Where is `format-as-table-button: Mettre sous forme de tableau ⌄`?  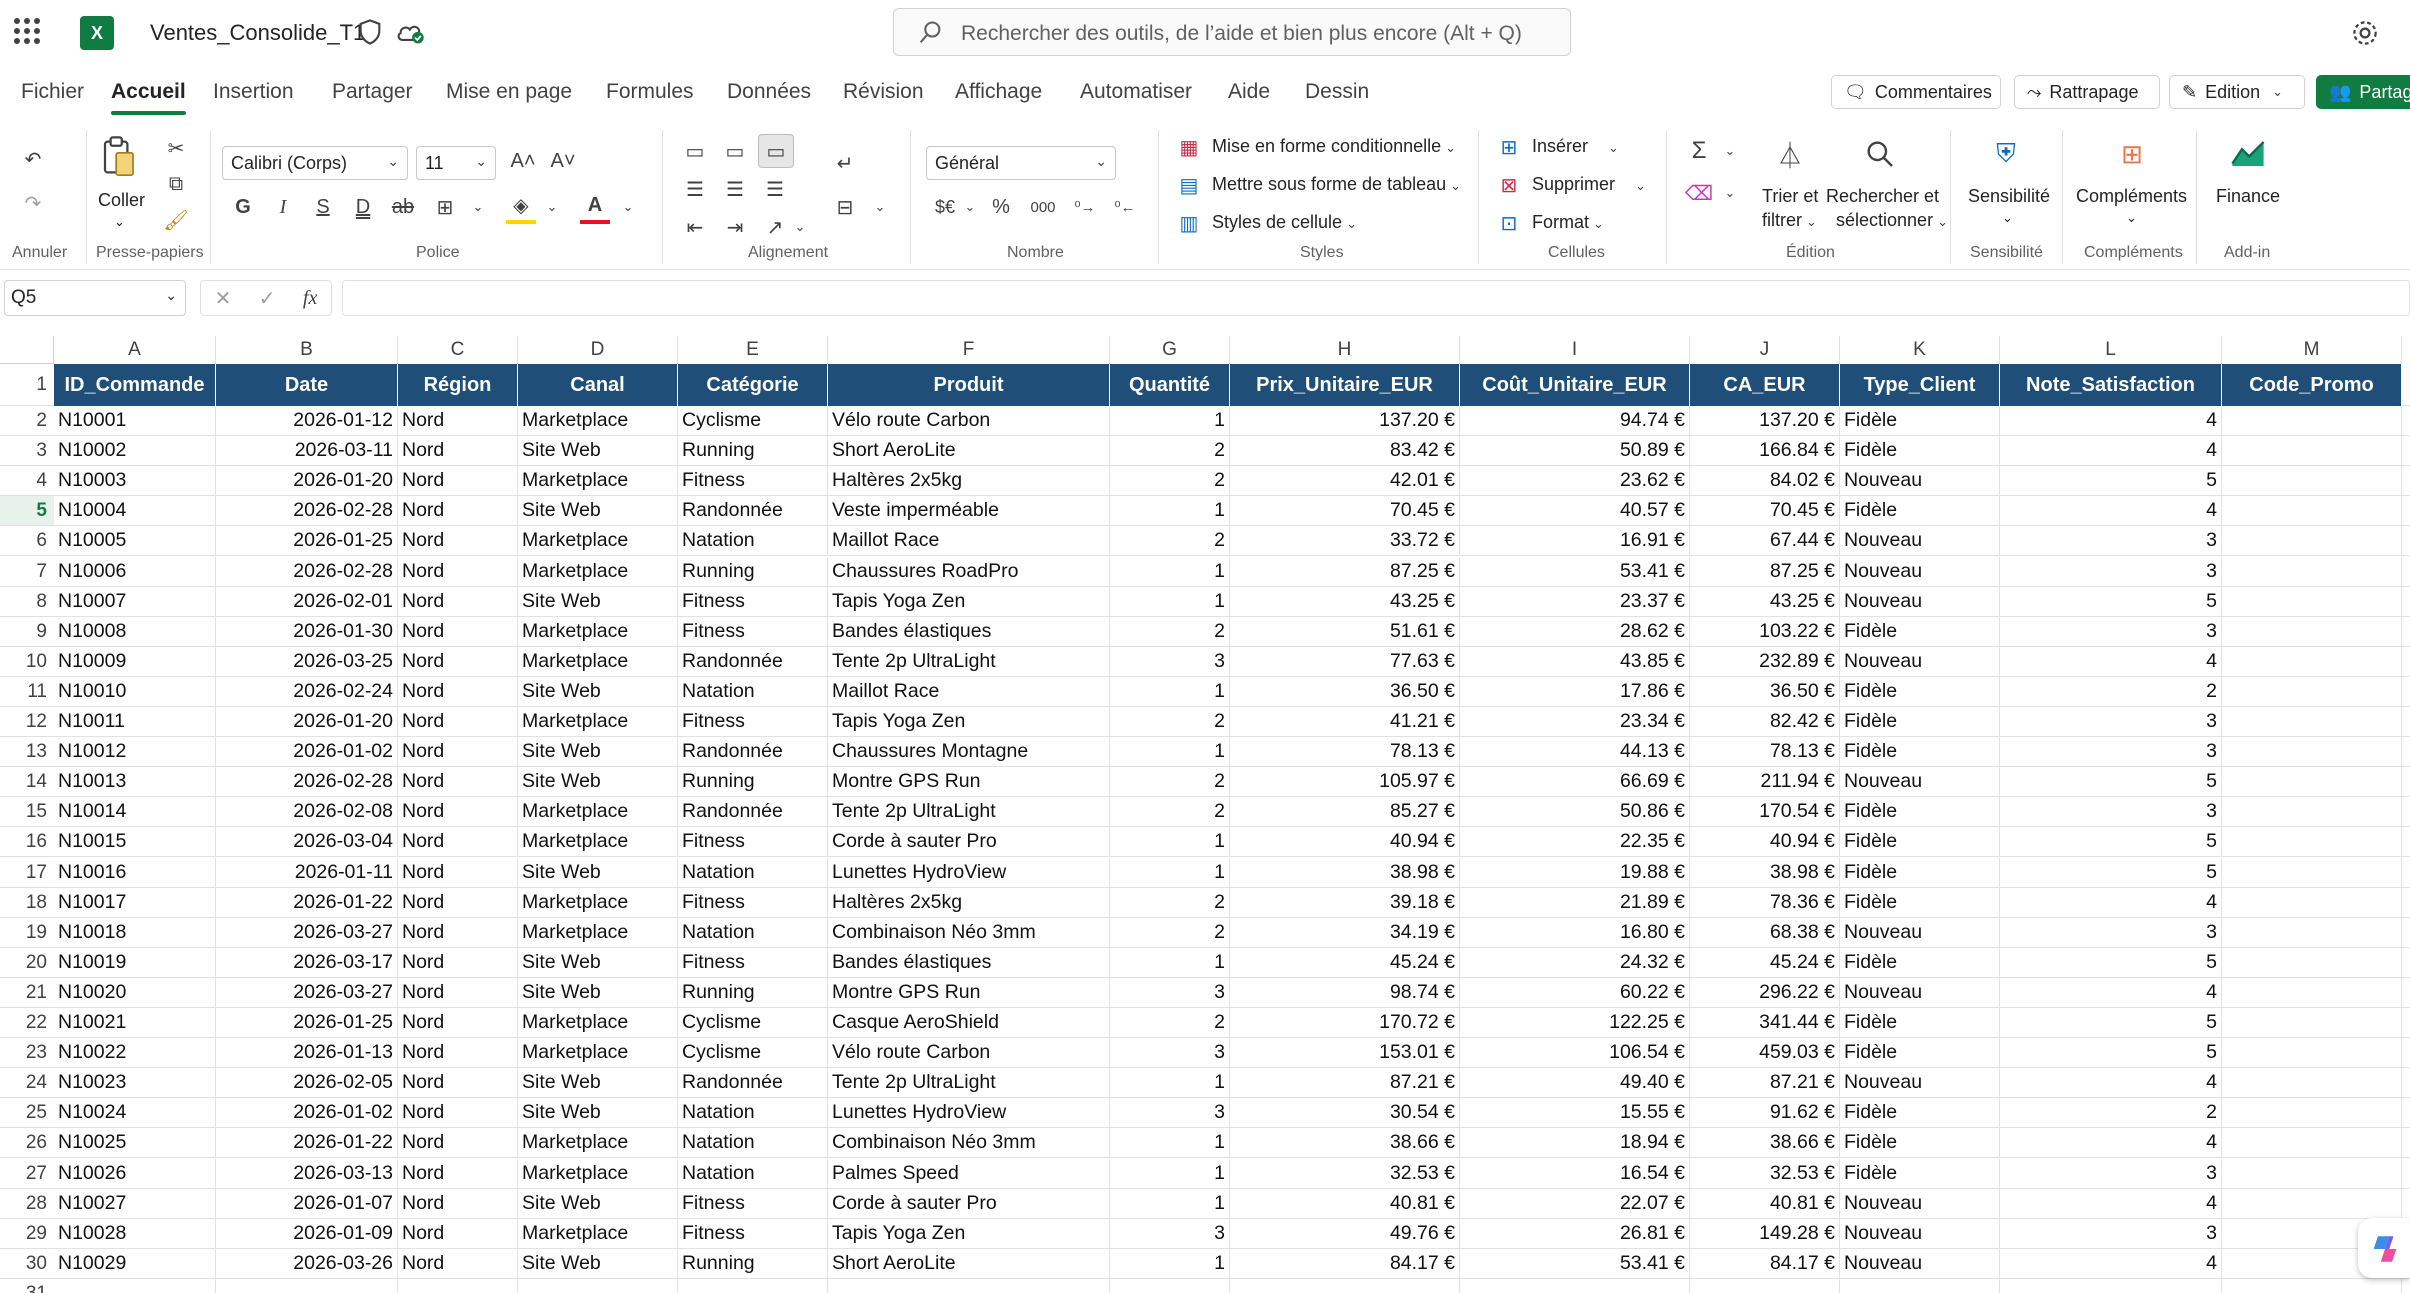
format-as-table-button: Mettre sous forme de tableau ⌄ is located at coordinates (1336, 184).